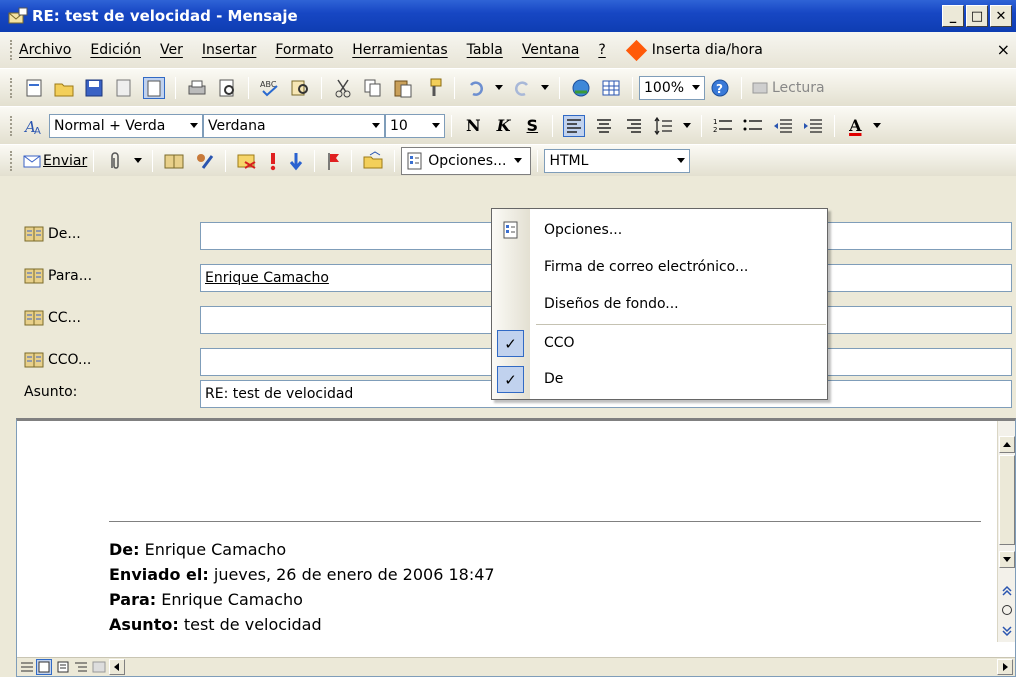 The image size is (1016, 677). I want to click on reading-view-icon, so click(99, 667).